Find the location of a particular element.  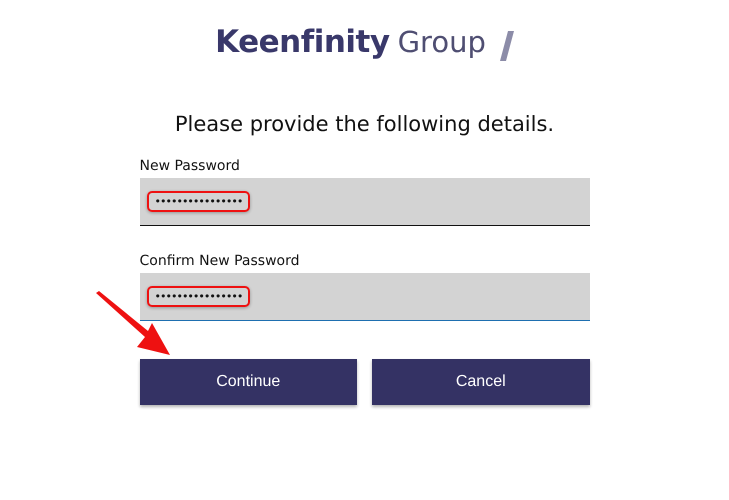

logo-wordmark: Keenfinity is located at coordinates (302, 42).